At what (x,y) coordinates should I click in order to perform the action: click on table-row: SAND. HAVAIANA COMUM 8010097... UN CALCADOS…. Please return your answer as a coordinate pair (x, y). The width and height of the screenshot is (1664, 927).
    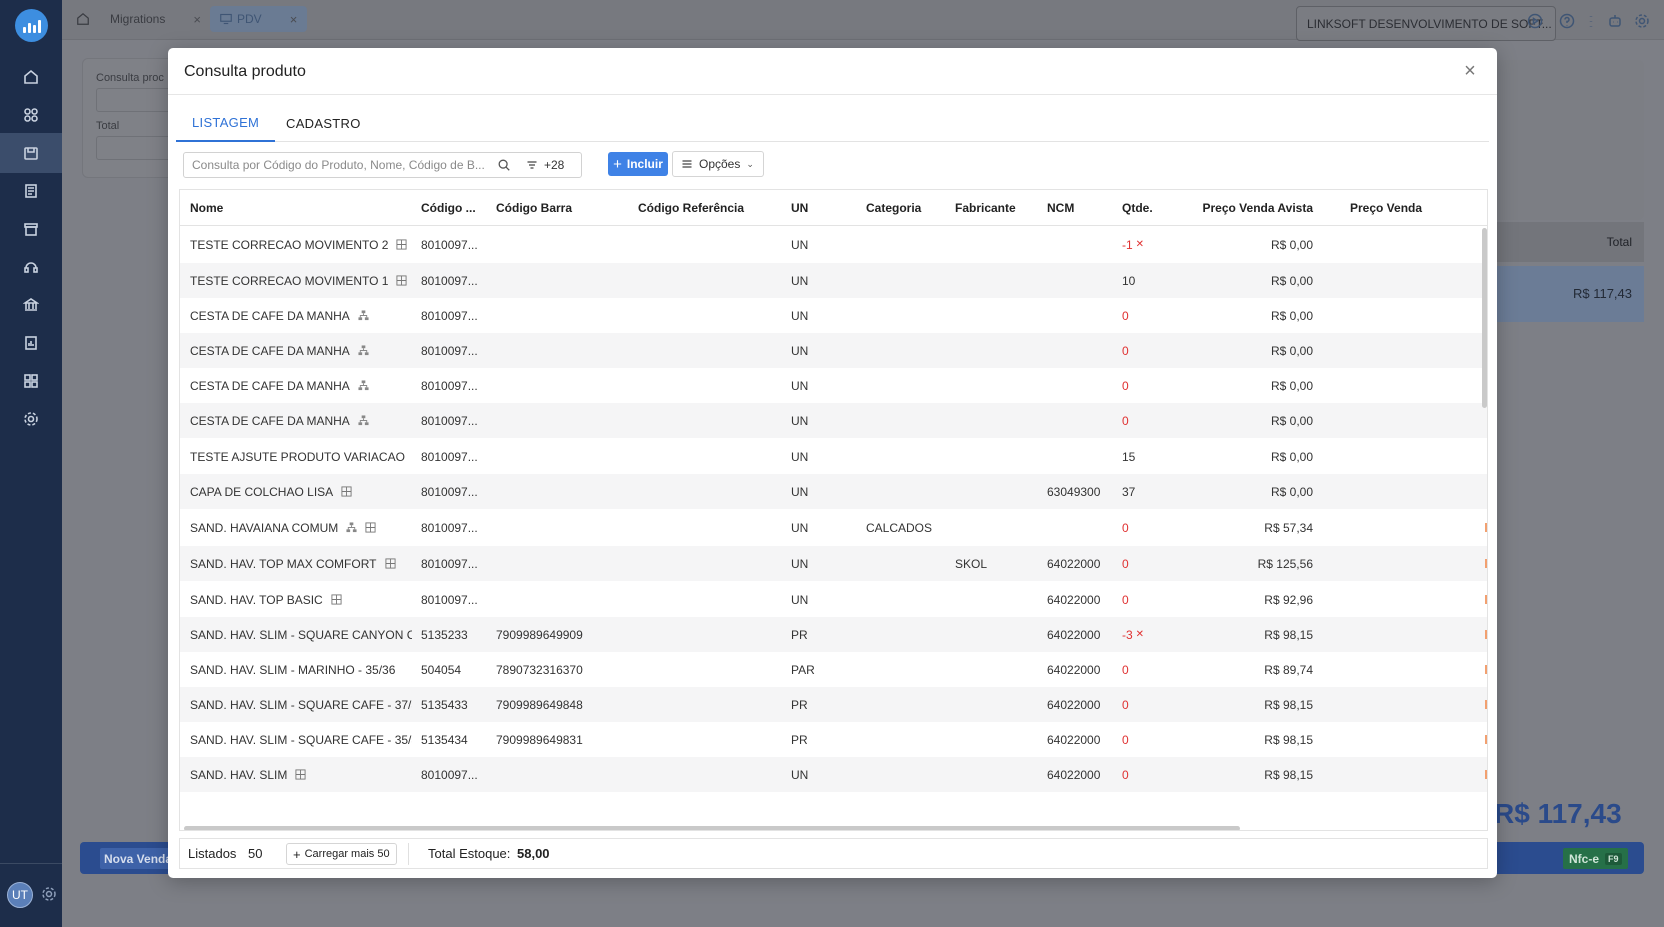
    Looking at the image, I should click on (833, 527).